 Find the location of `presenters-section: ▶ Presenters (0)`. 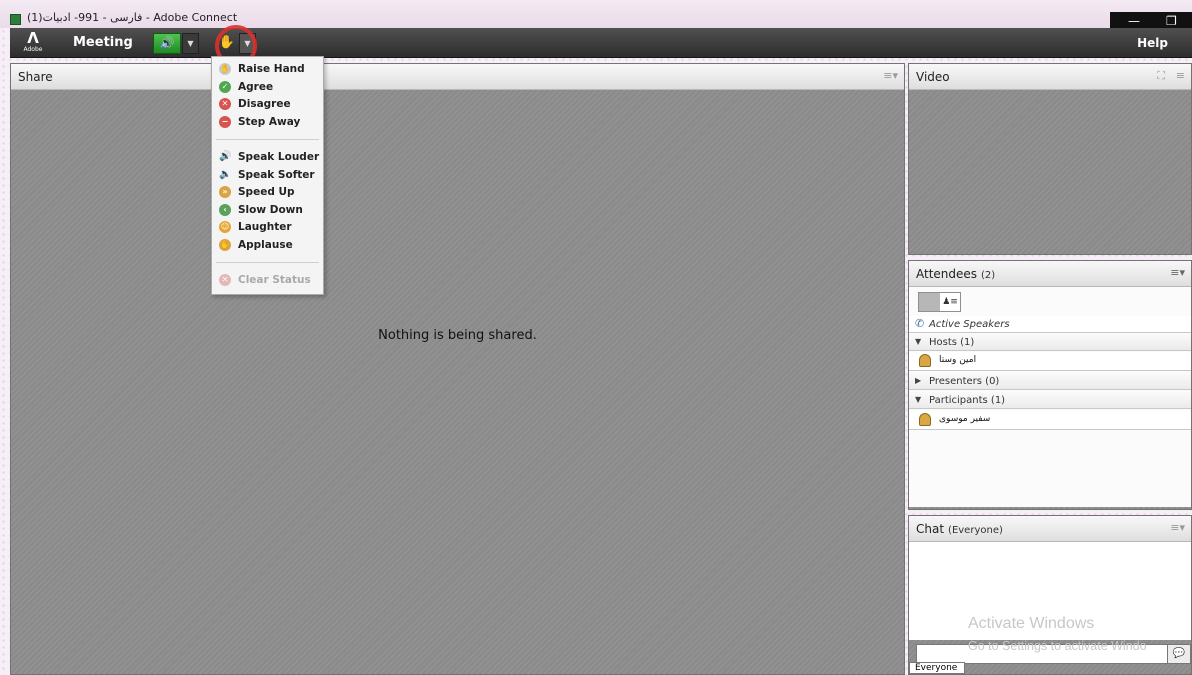

presenters-section: ▶ Presenters (0) is located at coordinates (1050, 381).